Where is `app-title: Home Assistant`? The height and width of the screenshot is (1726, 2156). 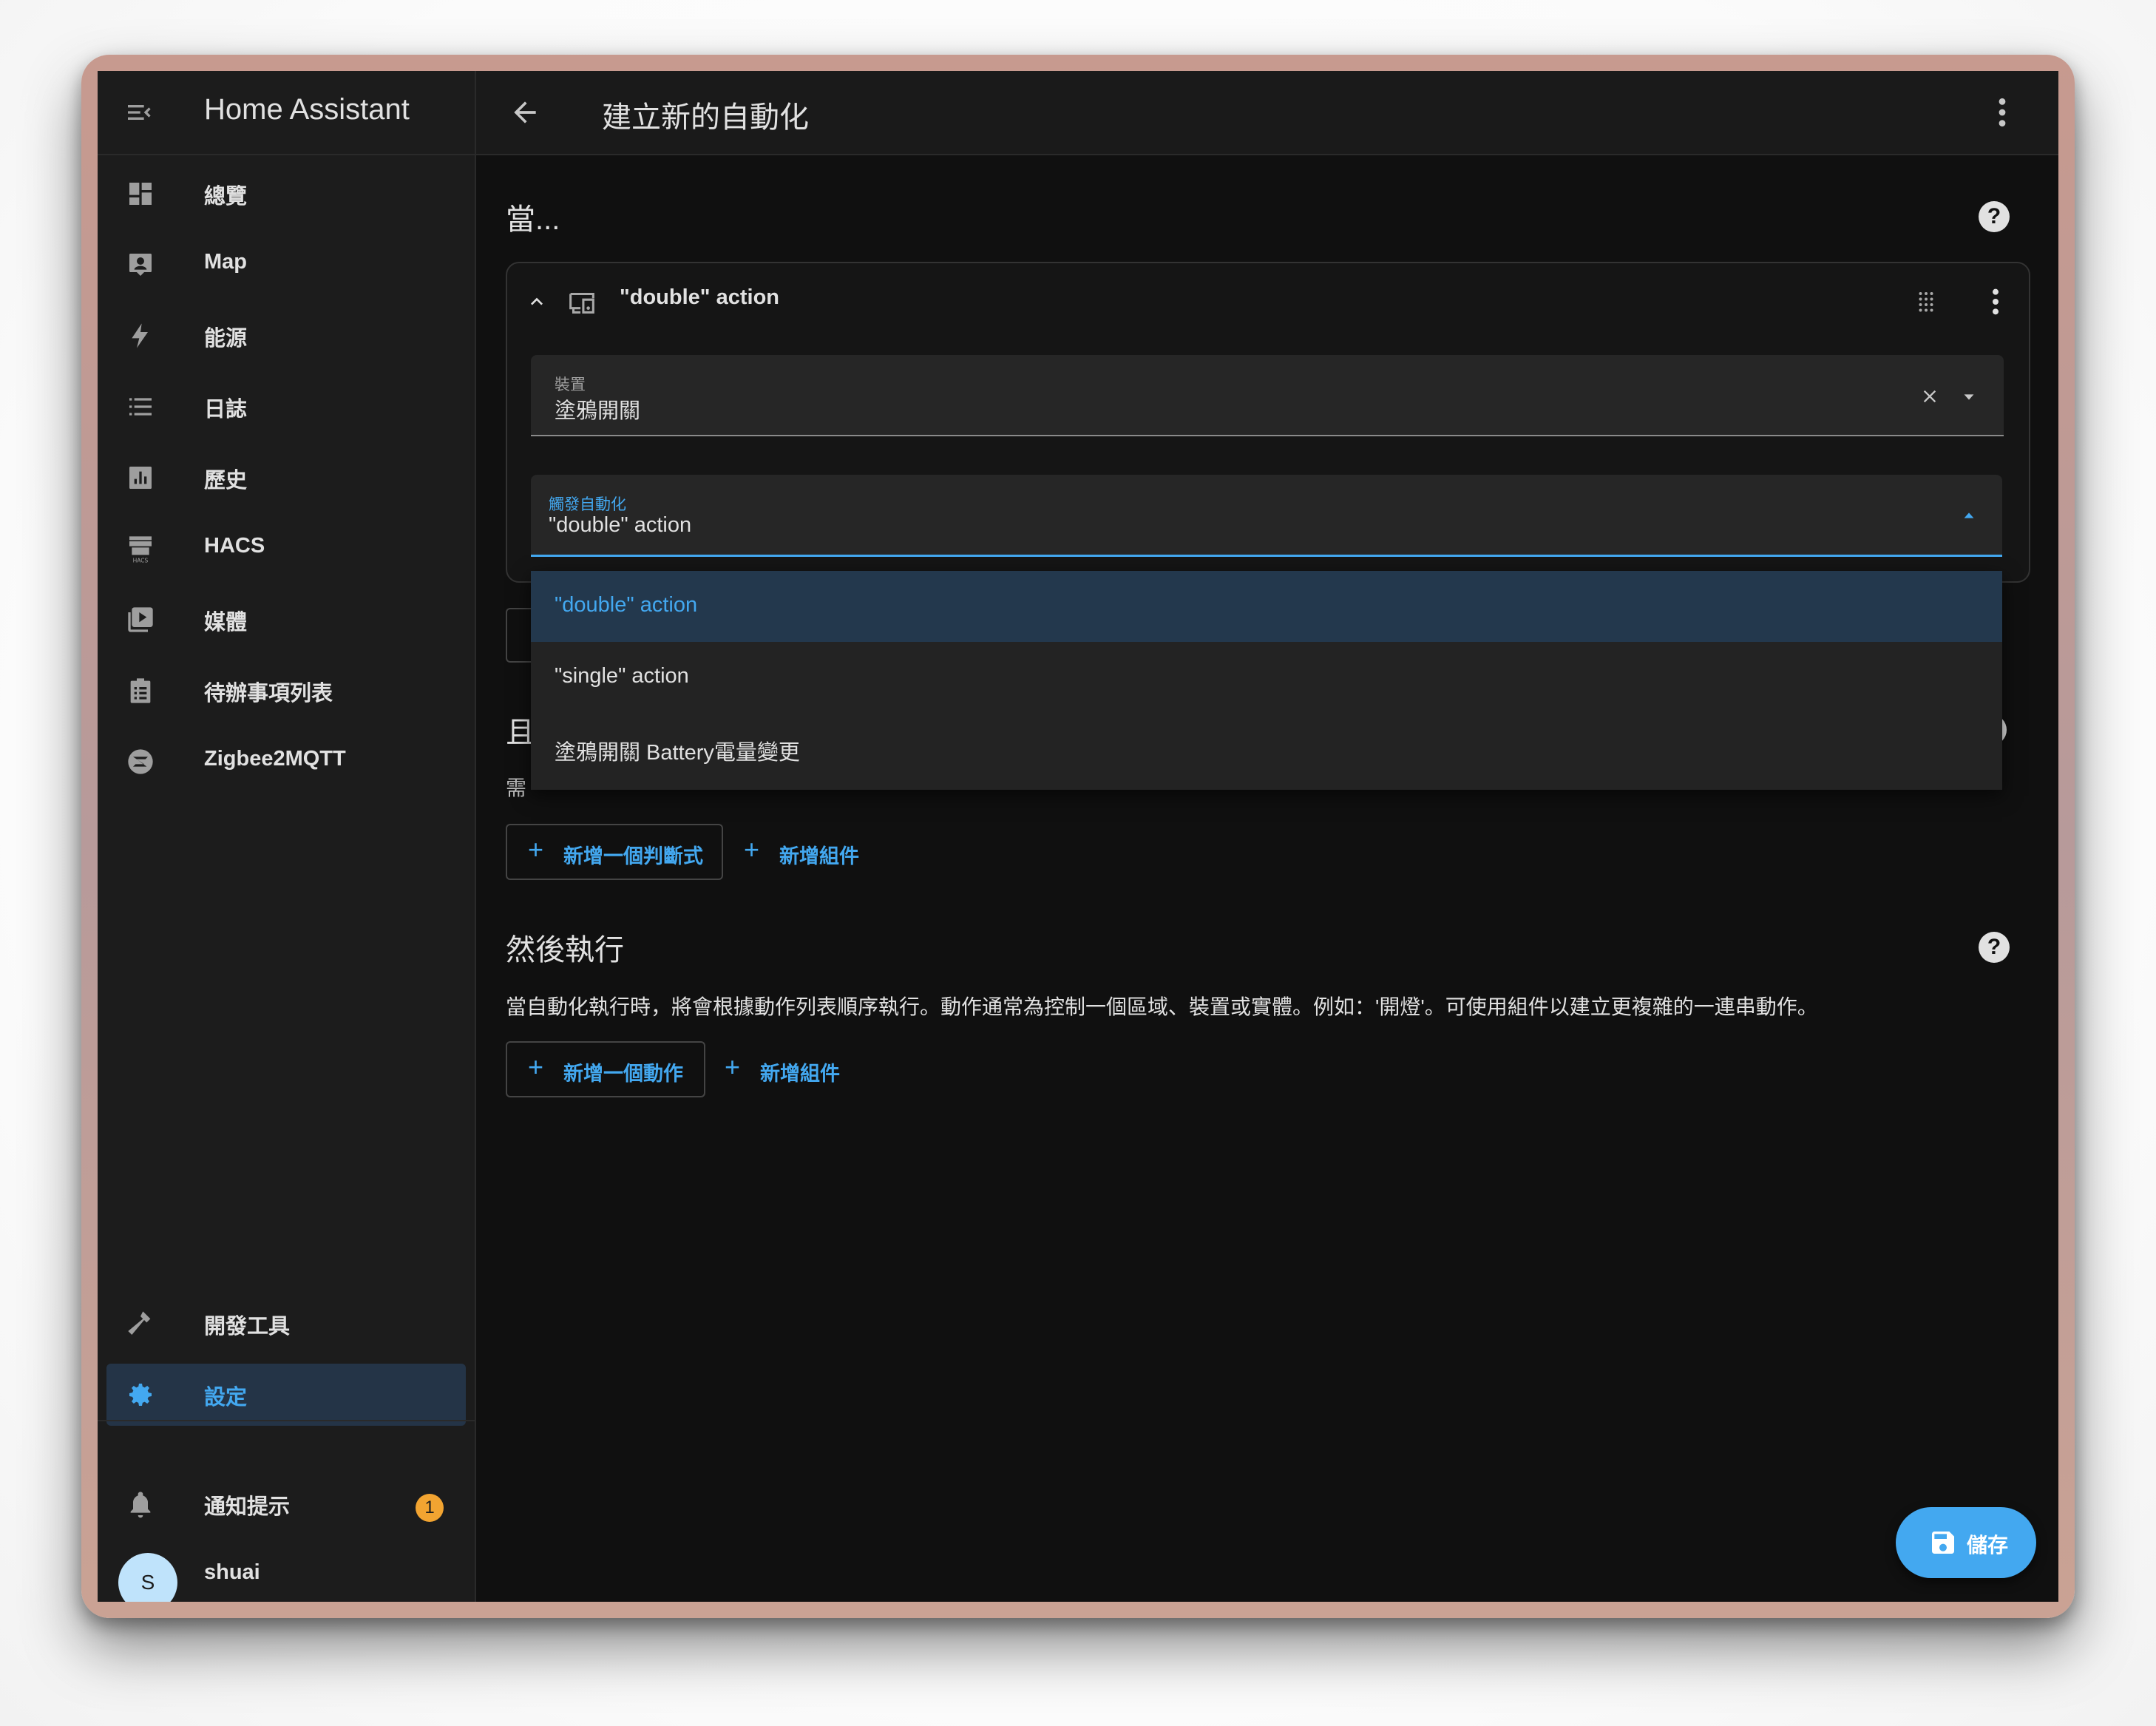
app-title: Home Assistant is located at coordinates (307, 109).